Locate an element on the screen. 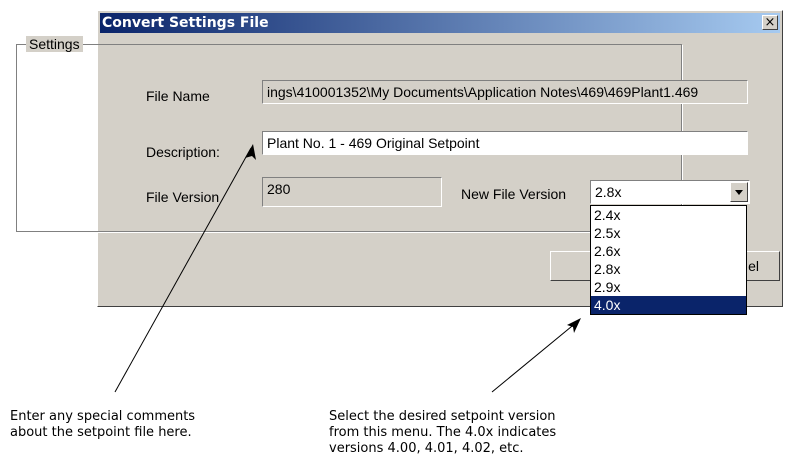 This screenshot has width=793, height=470. right-callout-line2: from this menu. The 4.0x indicates is located at coordinates (443, 432).